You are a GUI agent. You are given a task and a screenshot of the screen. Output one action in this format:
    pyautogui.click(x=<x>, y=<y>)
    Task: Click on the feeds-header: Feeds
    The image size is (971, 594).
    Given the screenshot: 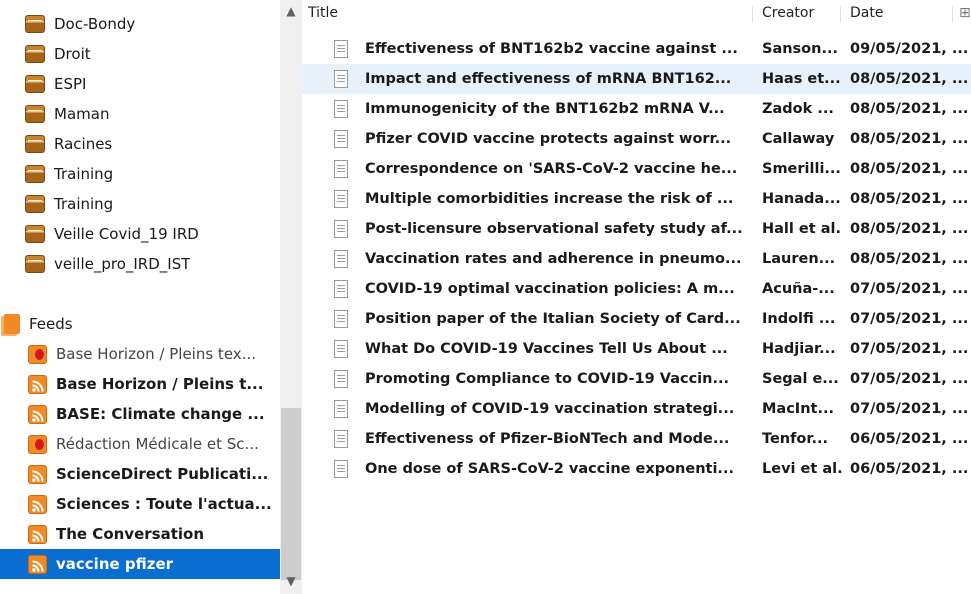 What is the action you would take?
    pyautogui.click(x=140, y=324)
    